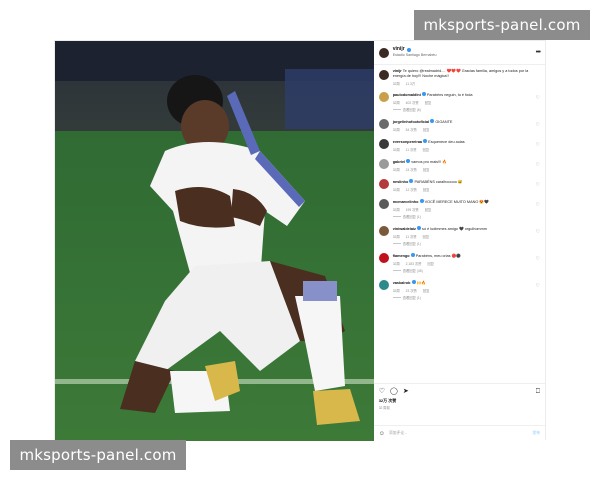  I want to click on view-replies-link: 查看回复 (45), so click(466, 270).